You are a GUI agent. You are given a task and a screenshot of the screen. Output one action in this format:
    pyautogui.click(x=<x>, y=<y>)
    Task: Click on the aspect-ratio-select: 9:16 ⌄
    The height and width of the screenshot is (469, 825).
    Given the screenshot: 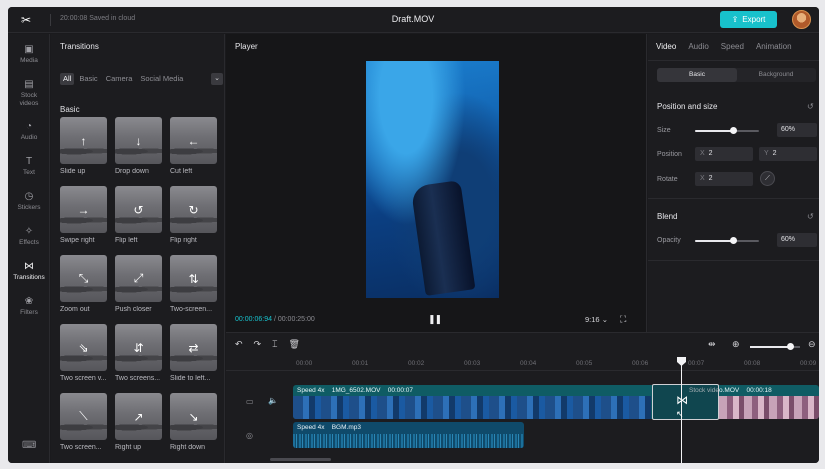 What is the action you would take?
    pyautogui.click(x=596, y=319)
    